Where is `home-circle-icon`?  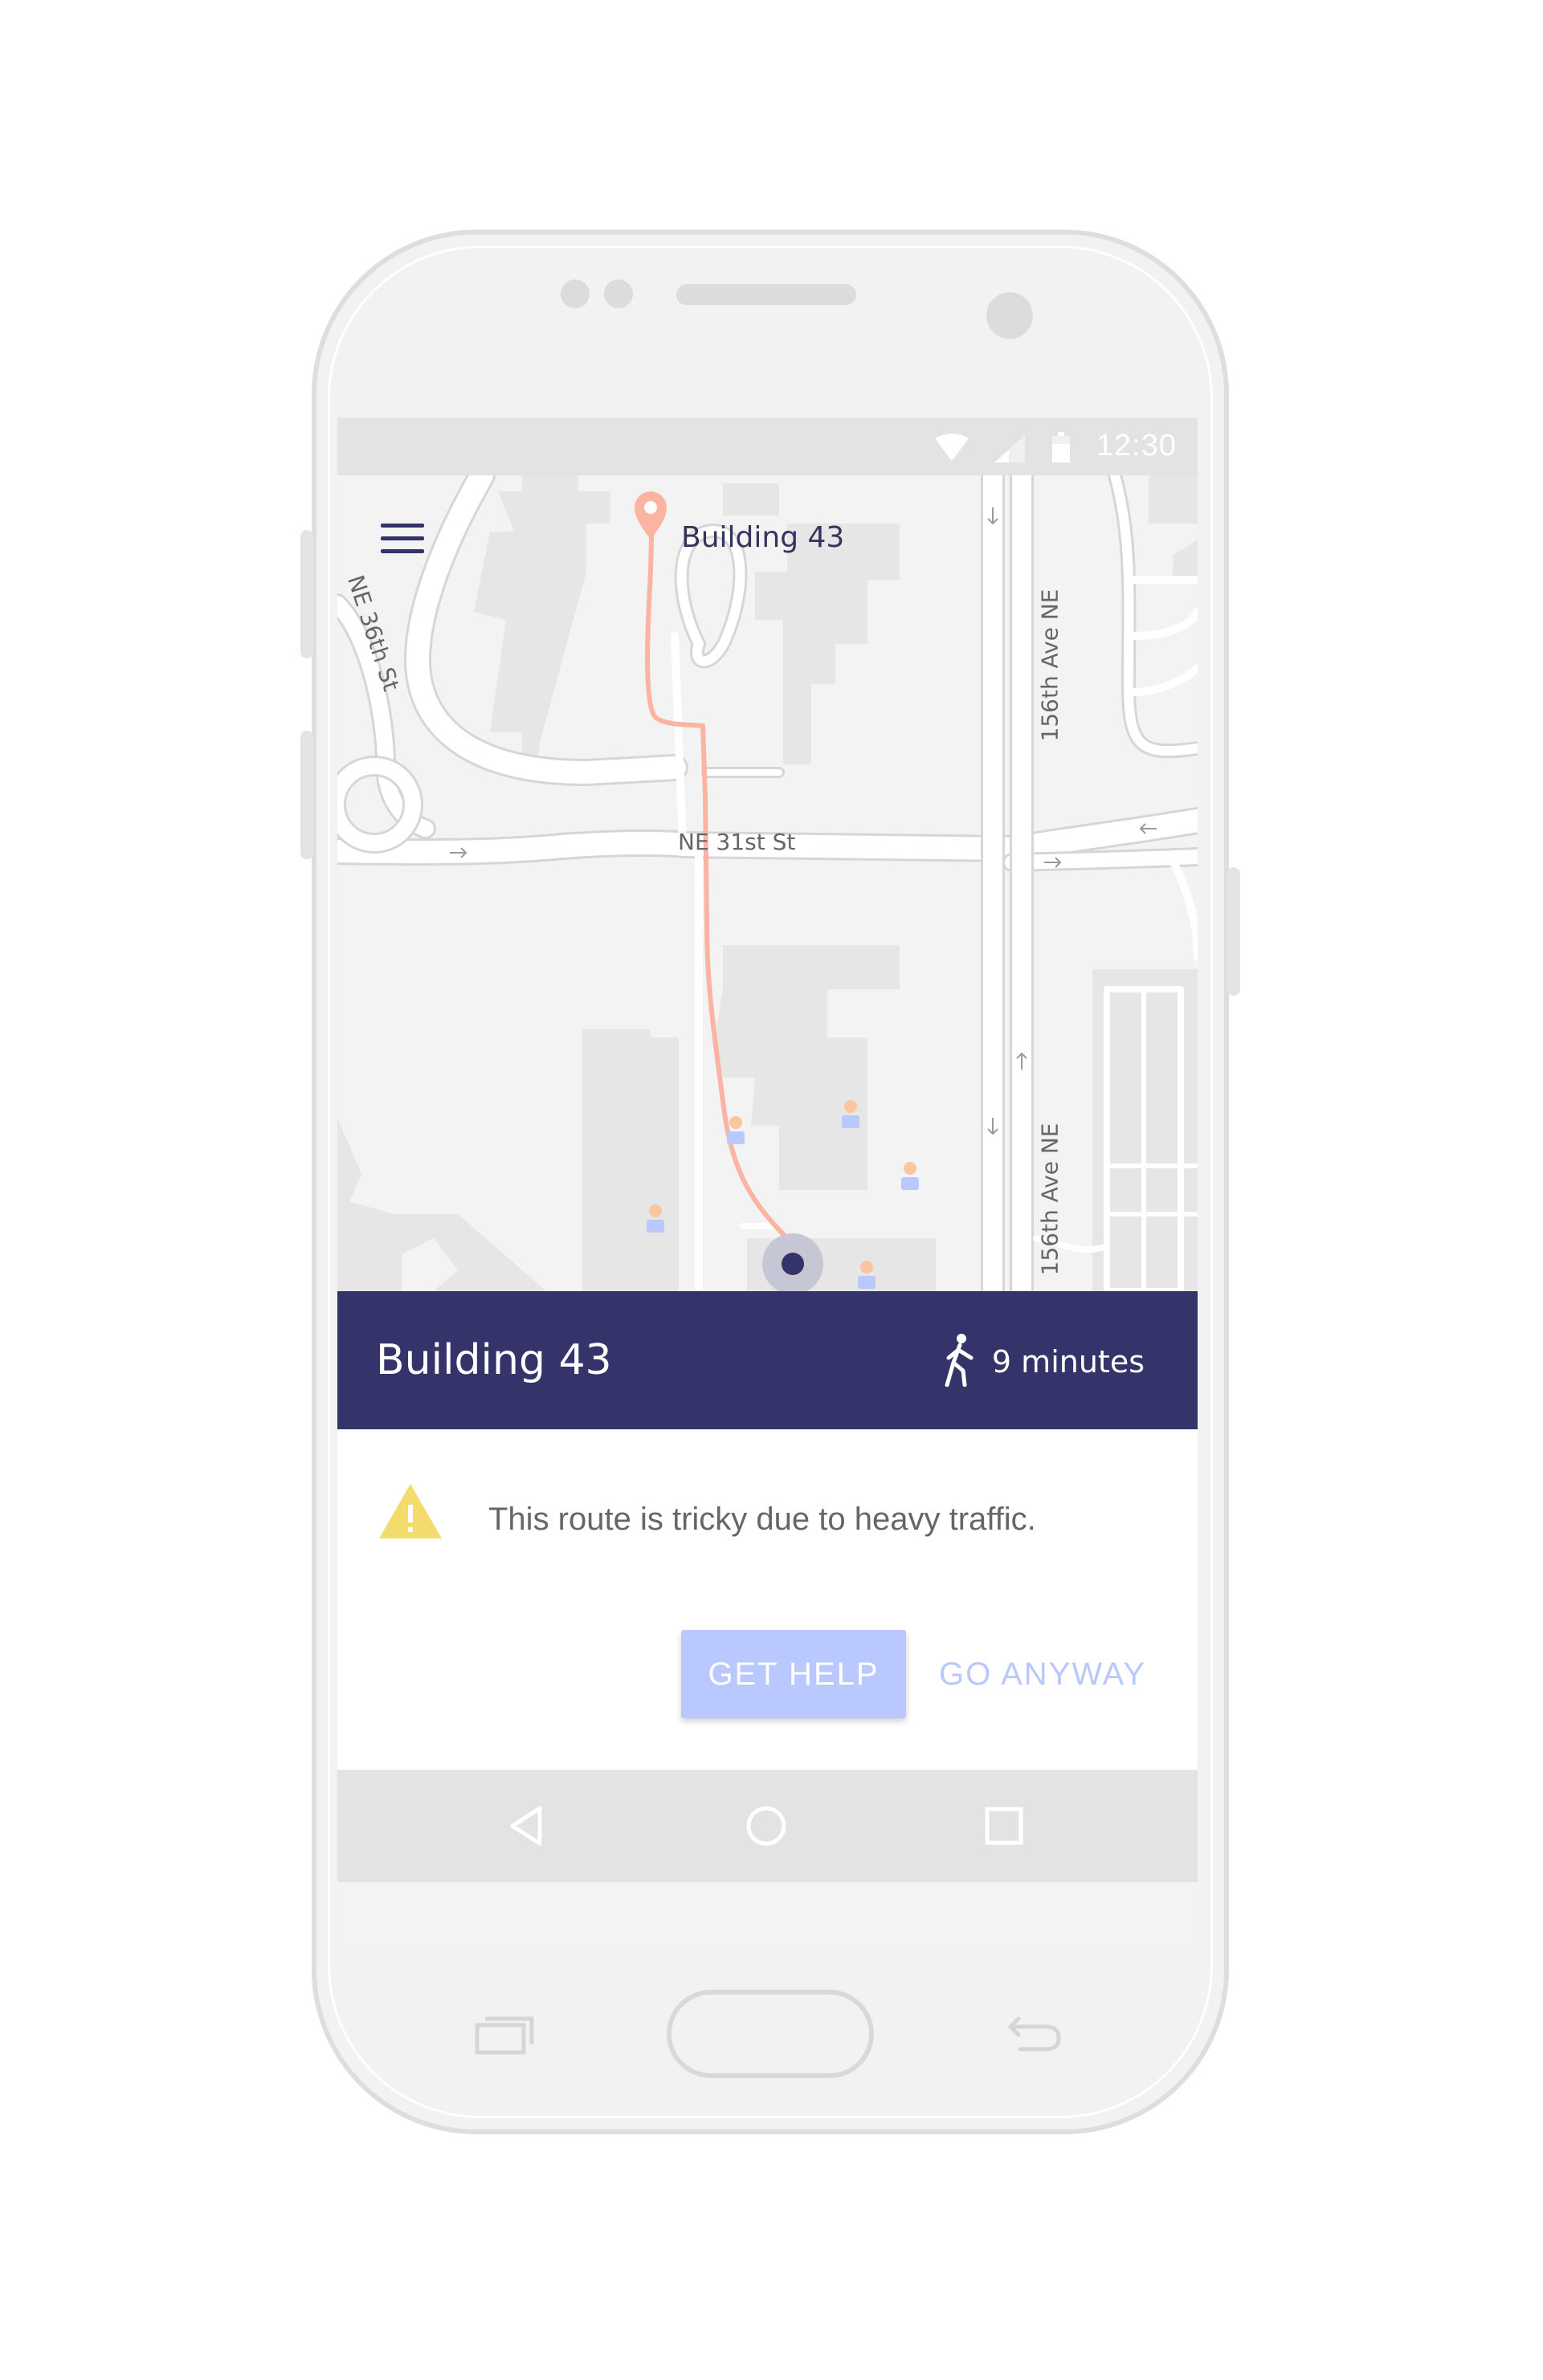
home-circle-icon is located at coordinates (766, 1828).